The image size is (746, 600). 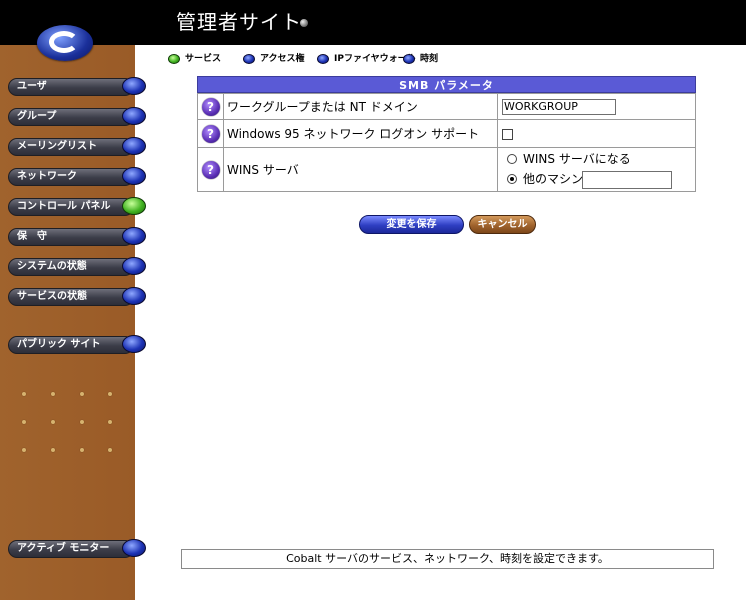 I want to click on sidebar-item-system-status: システムの状態, so click(x=78, y=267).